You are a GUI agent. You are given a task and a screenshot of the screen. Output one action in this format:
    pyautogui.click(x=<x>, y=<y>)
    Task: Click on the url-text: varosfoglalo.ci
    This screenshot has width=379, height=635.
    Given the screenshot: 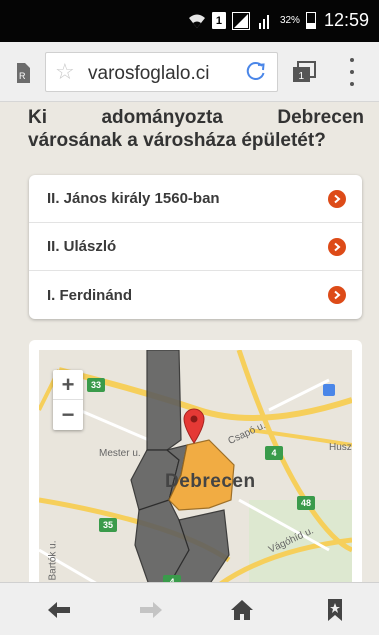 What is the action you would take?
    pyautogui.click(x=163, y=74)
    